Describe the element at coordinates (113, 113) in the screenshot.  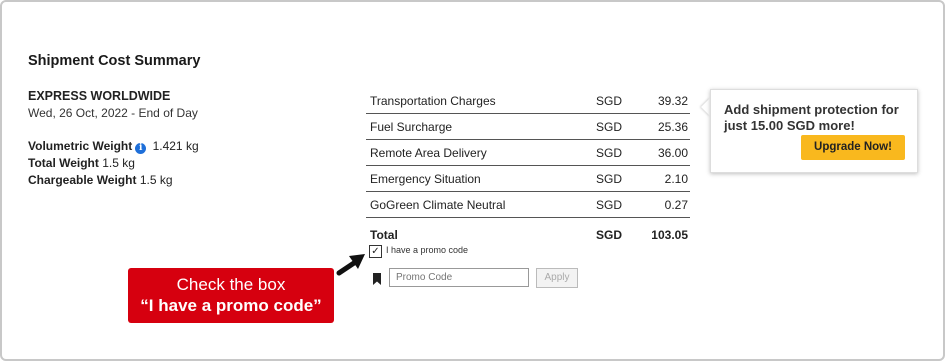
I see `delivery-date: Wed, 26 Oct, 2022 - End of Day` at that location.